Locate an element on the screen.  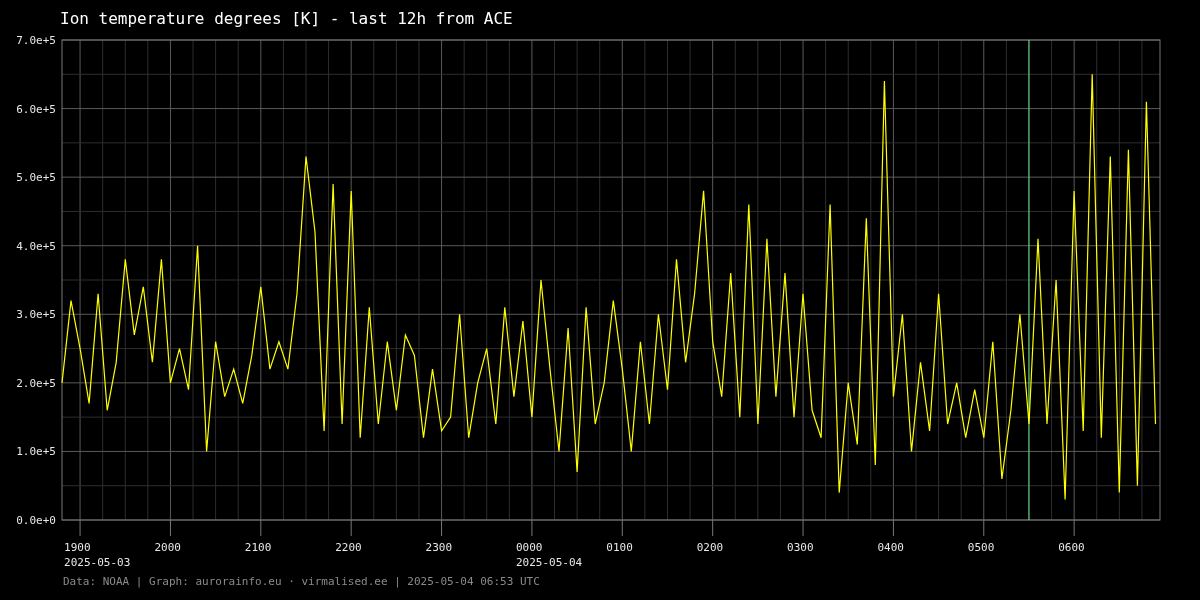
axis-label: 4.0e+5 is located at coordinates (36, 246).